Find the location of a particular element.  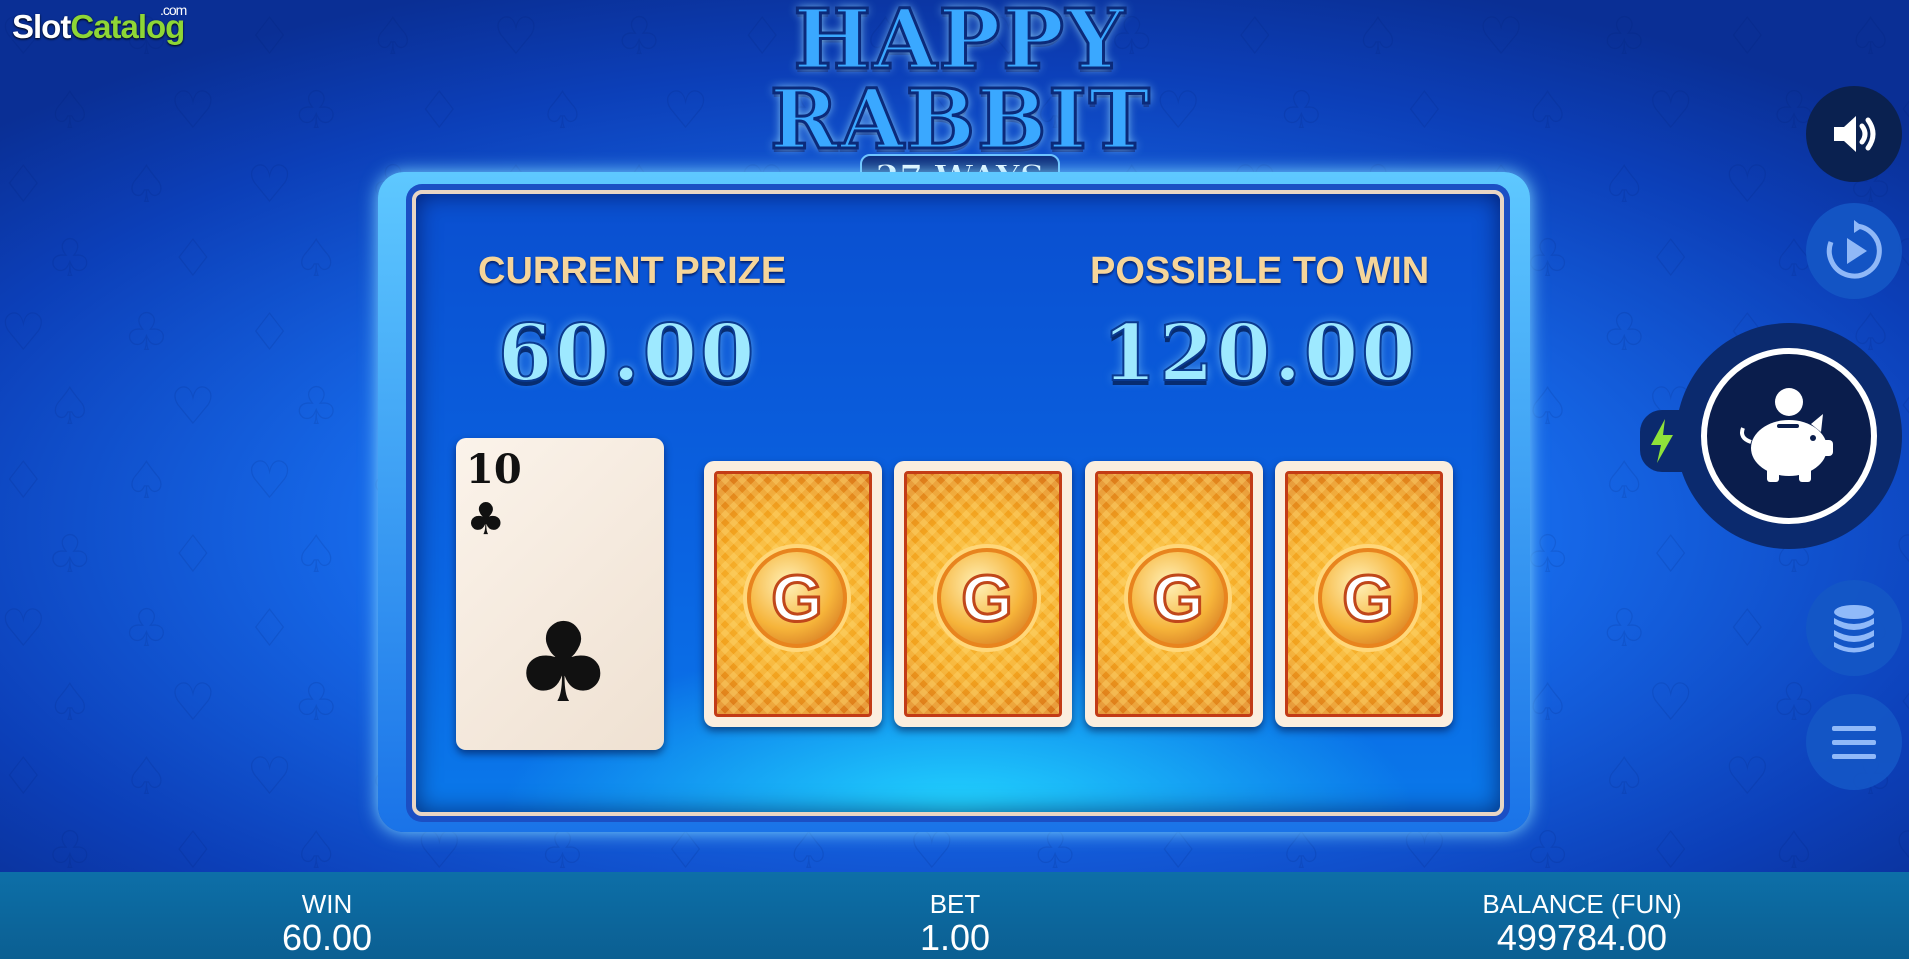

menu-button is located at coordinates (1854, 742).